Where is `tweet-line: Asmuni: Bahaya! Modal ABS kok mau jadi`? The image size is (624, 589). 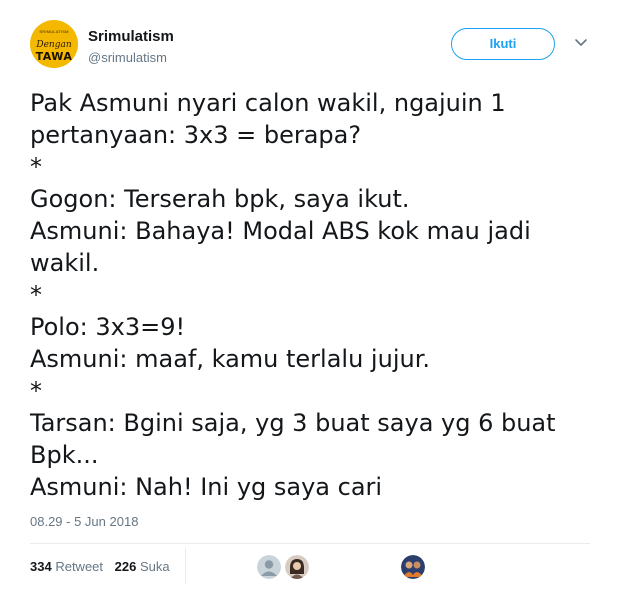 tweet-line: Asmuni: Bahaya! Modal ABS kok mau jadi is located at coordinates (280, 231).